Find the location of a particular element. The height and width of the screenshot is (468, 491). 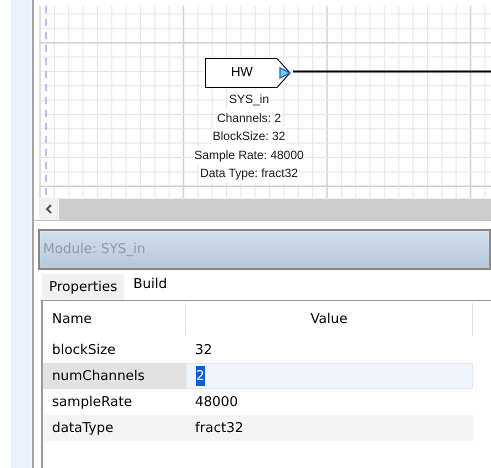

column-header: Name is located at coordinates (114, 319).